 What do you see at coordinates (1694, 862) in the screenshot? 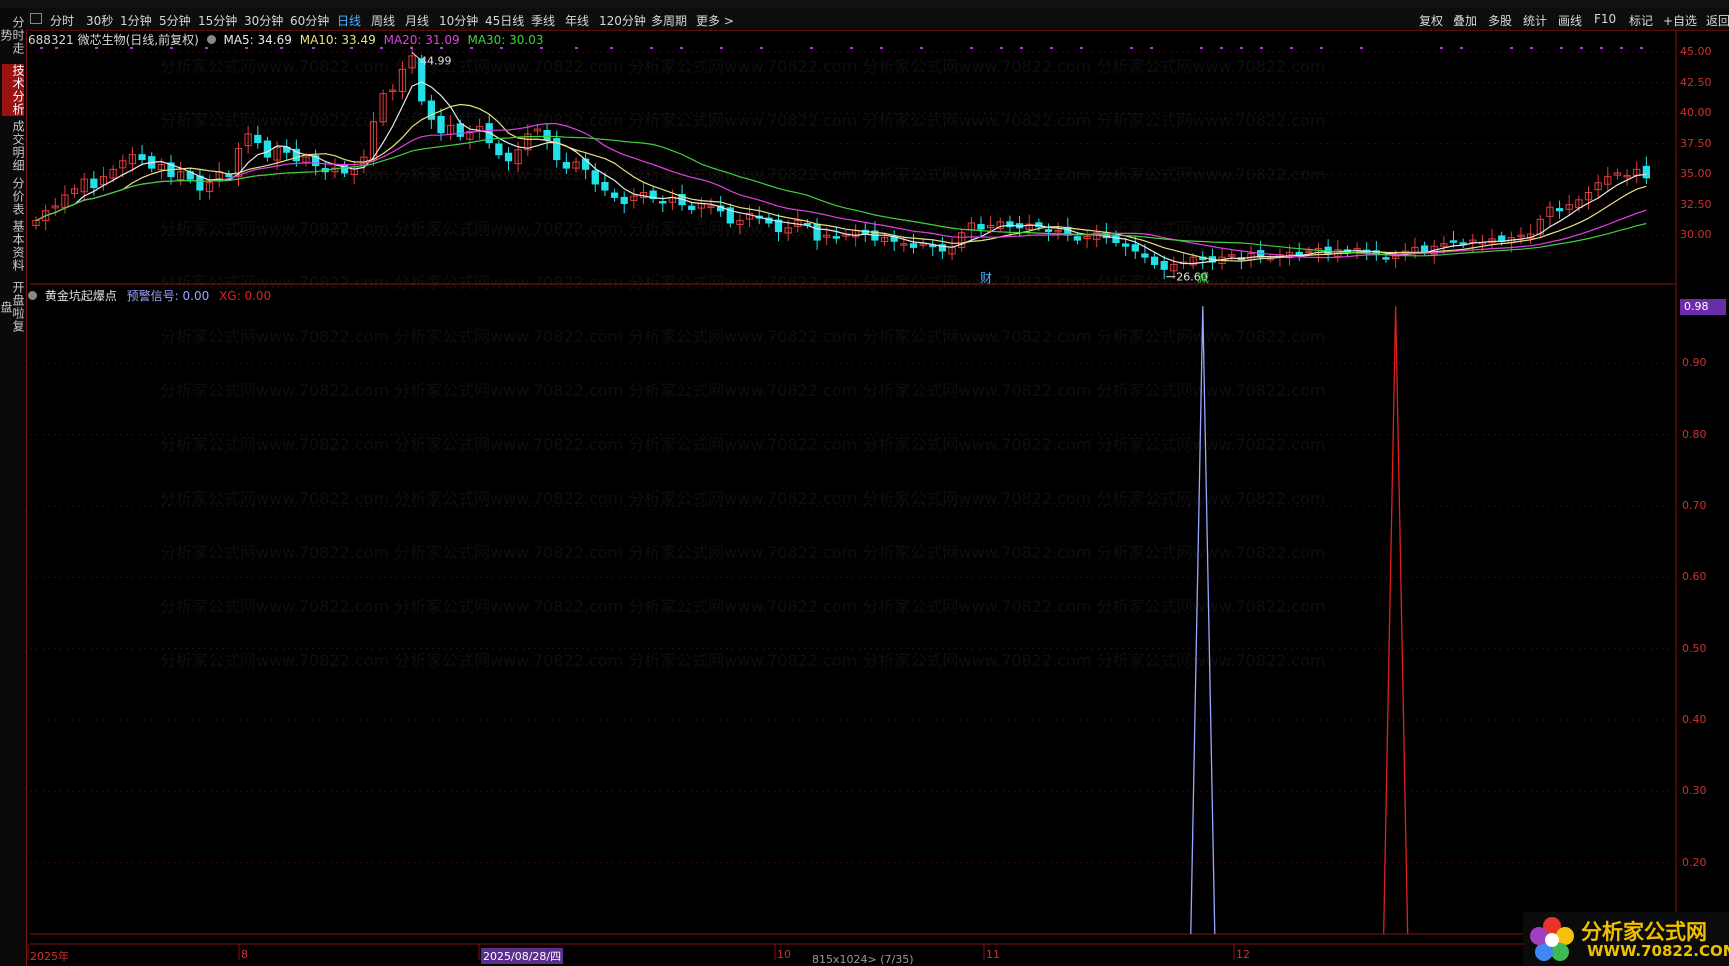
I see `indicator-tick: 0.20` at bounding box center [1694, 862].